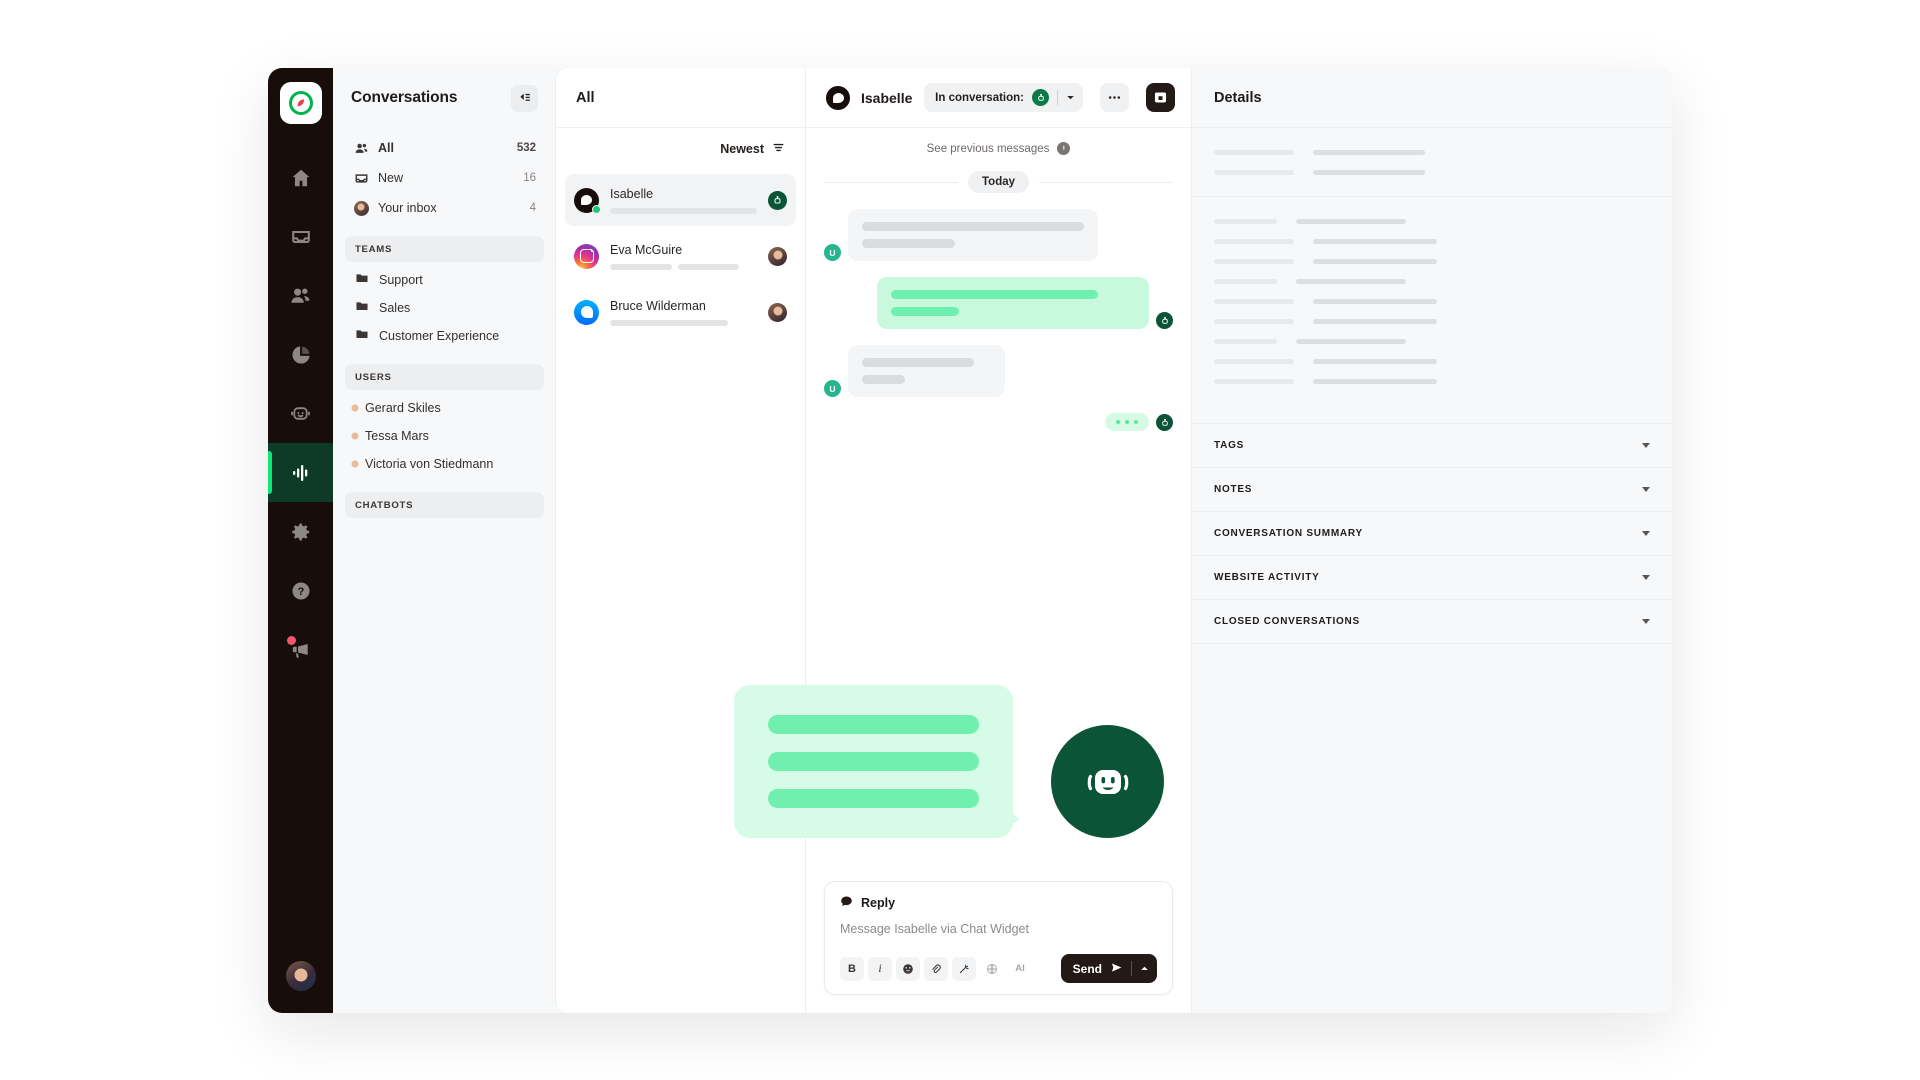 The image size is (1920, 1080). What do you see at coordinates (444, 148) in the screenshot?
I see `sidebar-item-all: All 532` at bounding box center [444, 148].